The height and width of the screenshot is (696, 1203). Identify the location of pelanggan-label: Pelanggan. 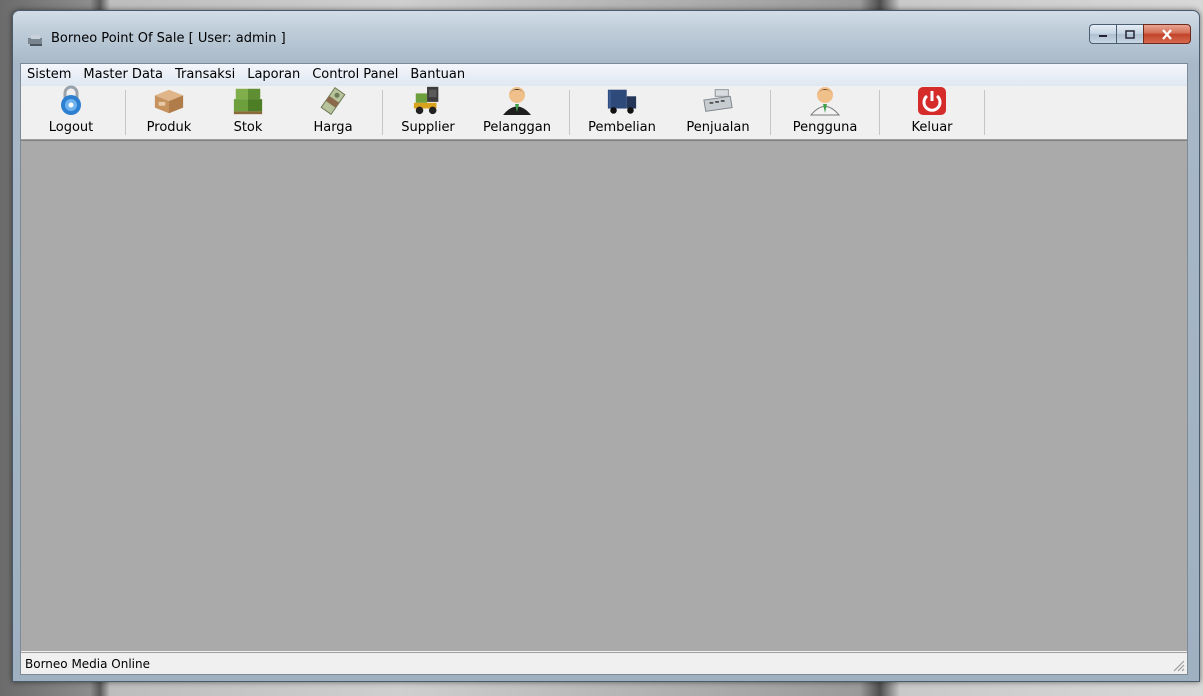
(517, 127).